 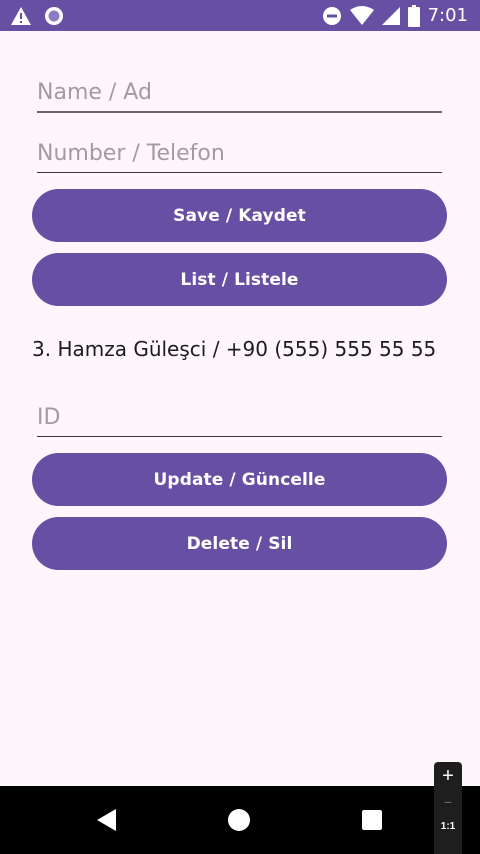 I want to click on update-button: Update / Güncelle, so click(x=239, y=479).